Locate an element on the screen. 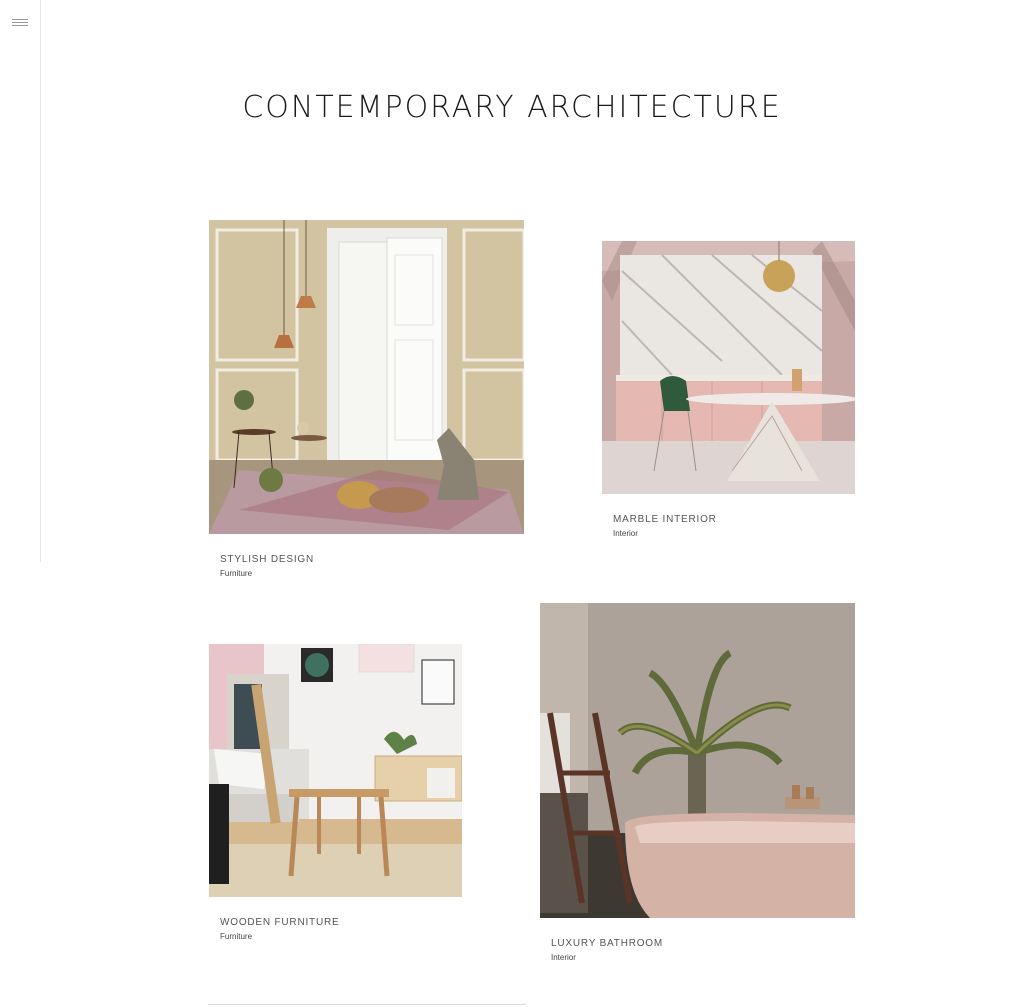 Image resolution: width=1024 pixels, height=1007 pixels. portfolio-item-luxury-bathroom: LUXURY BATHROOM Interior is located at coordinates (697, 787).